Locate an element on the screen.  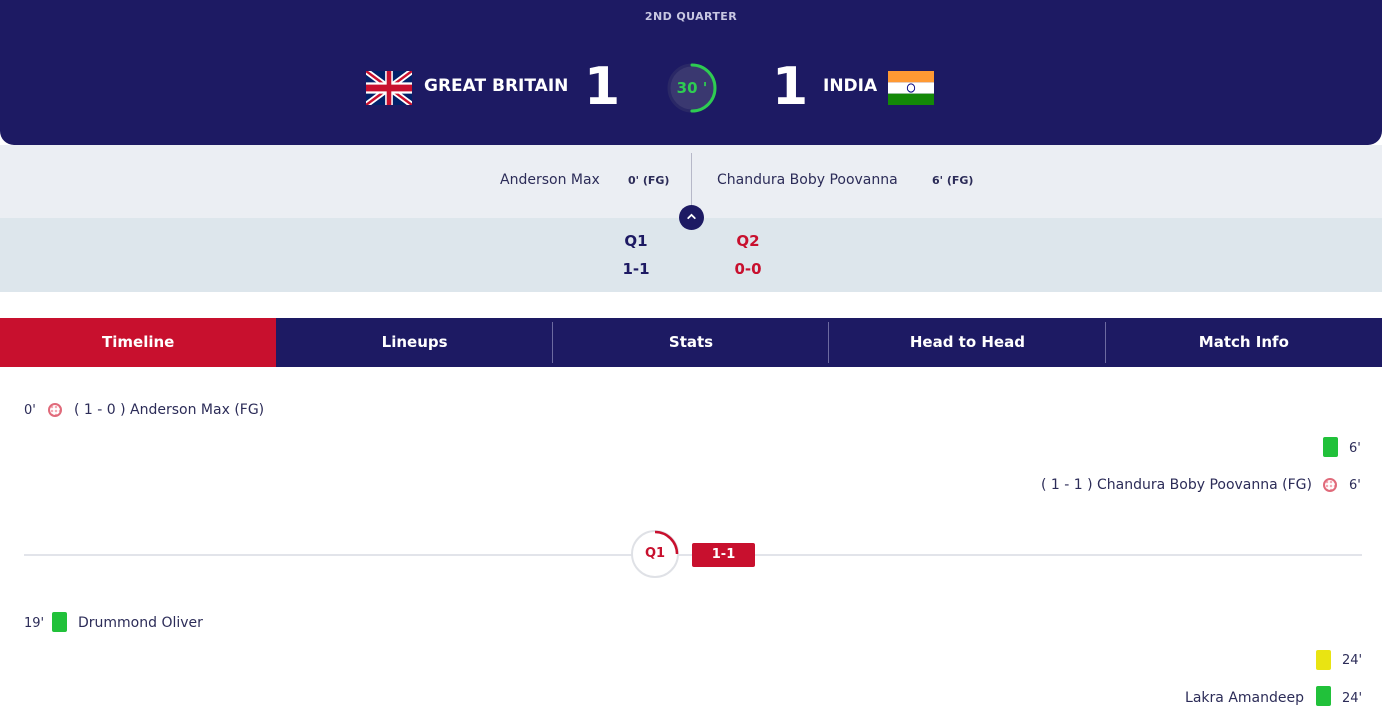
quarter-1-label: Q1 is located at coordinates (636, 241).